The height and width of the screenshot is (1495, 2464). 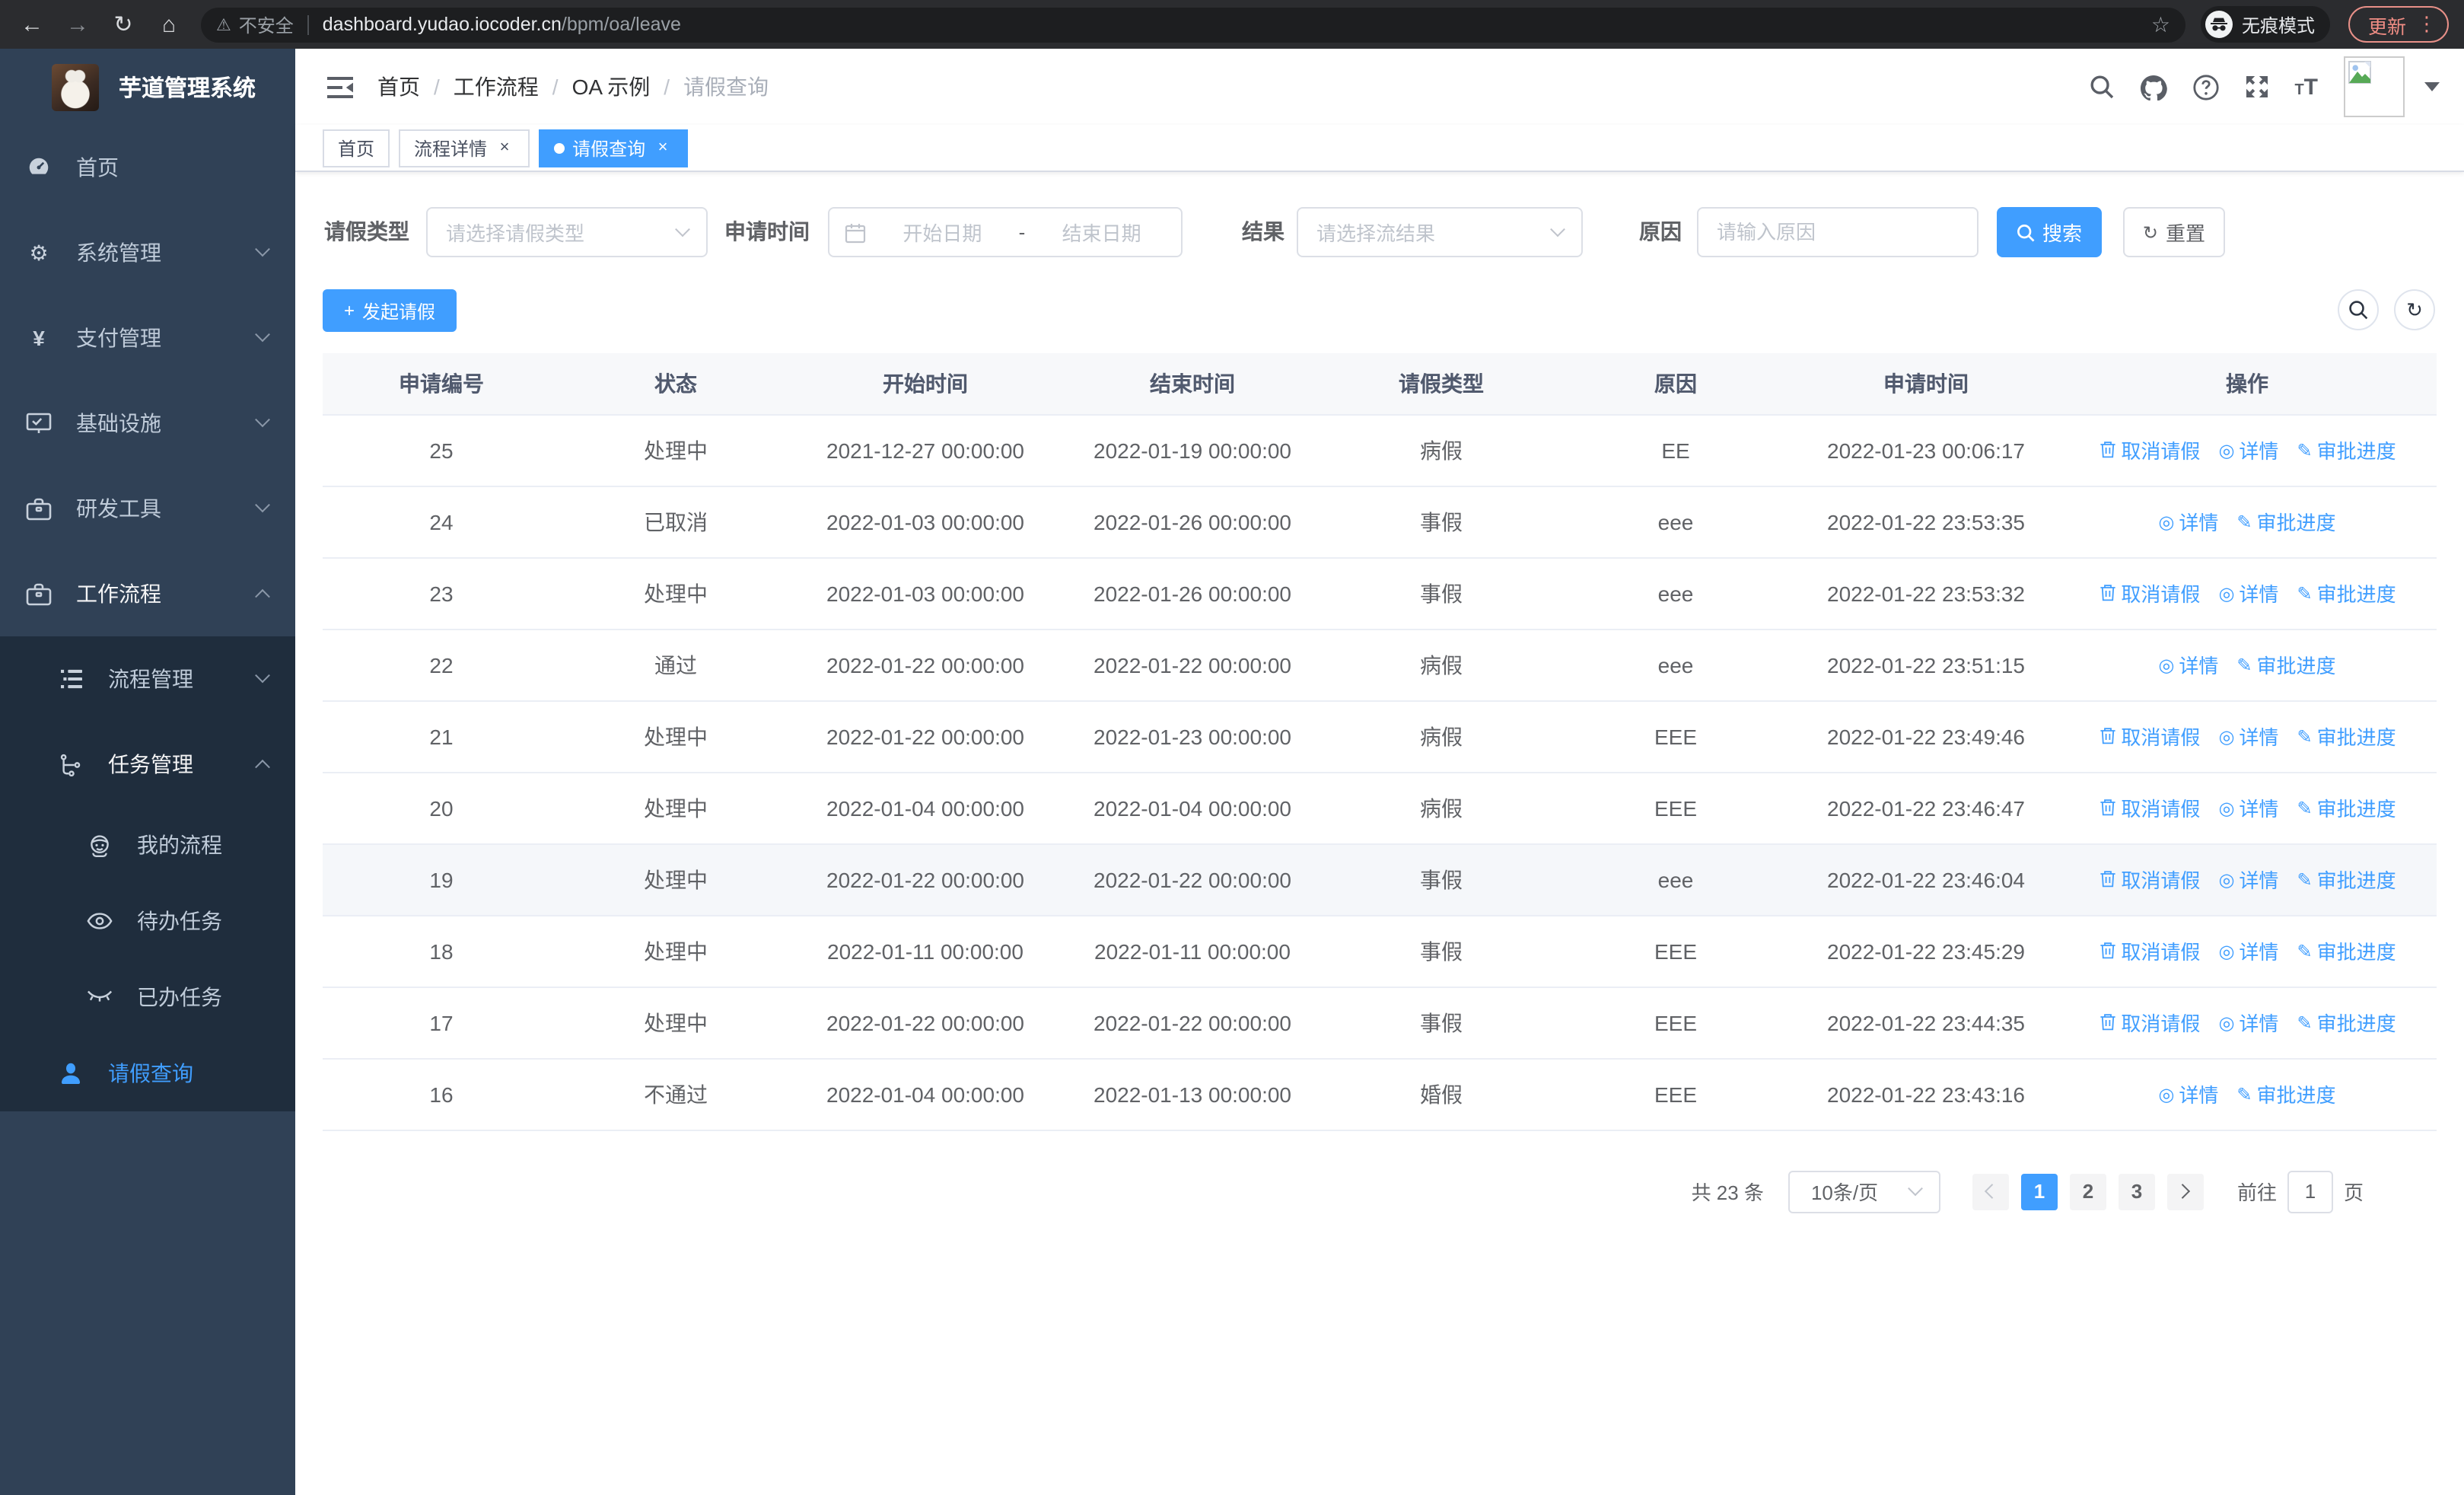 I want to click on chevron-down-icon, so click(x=262, y=419).